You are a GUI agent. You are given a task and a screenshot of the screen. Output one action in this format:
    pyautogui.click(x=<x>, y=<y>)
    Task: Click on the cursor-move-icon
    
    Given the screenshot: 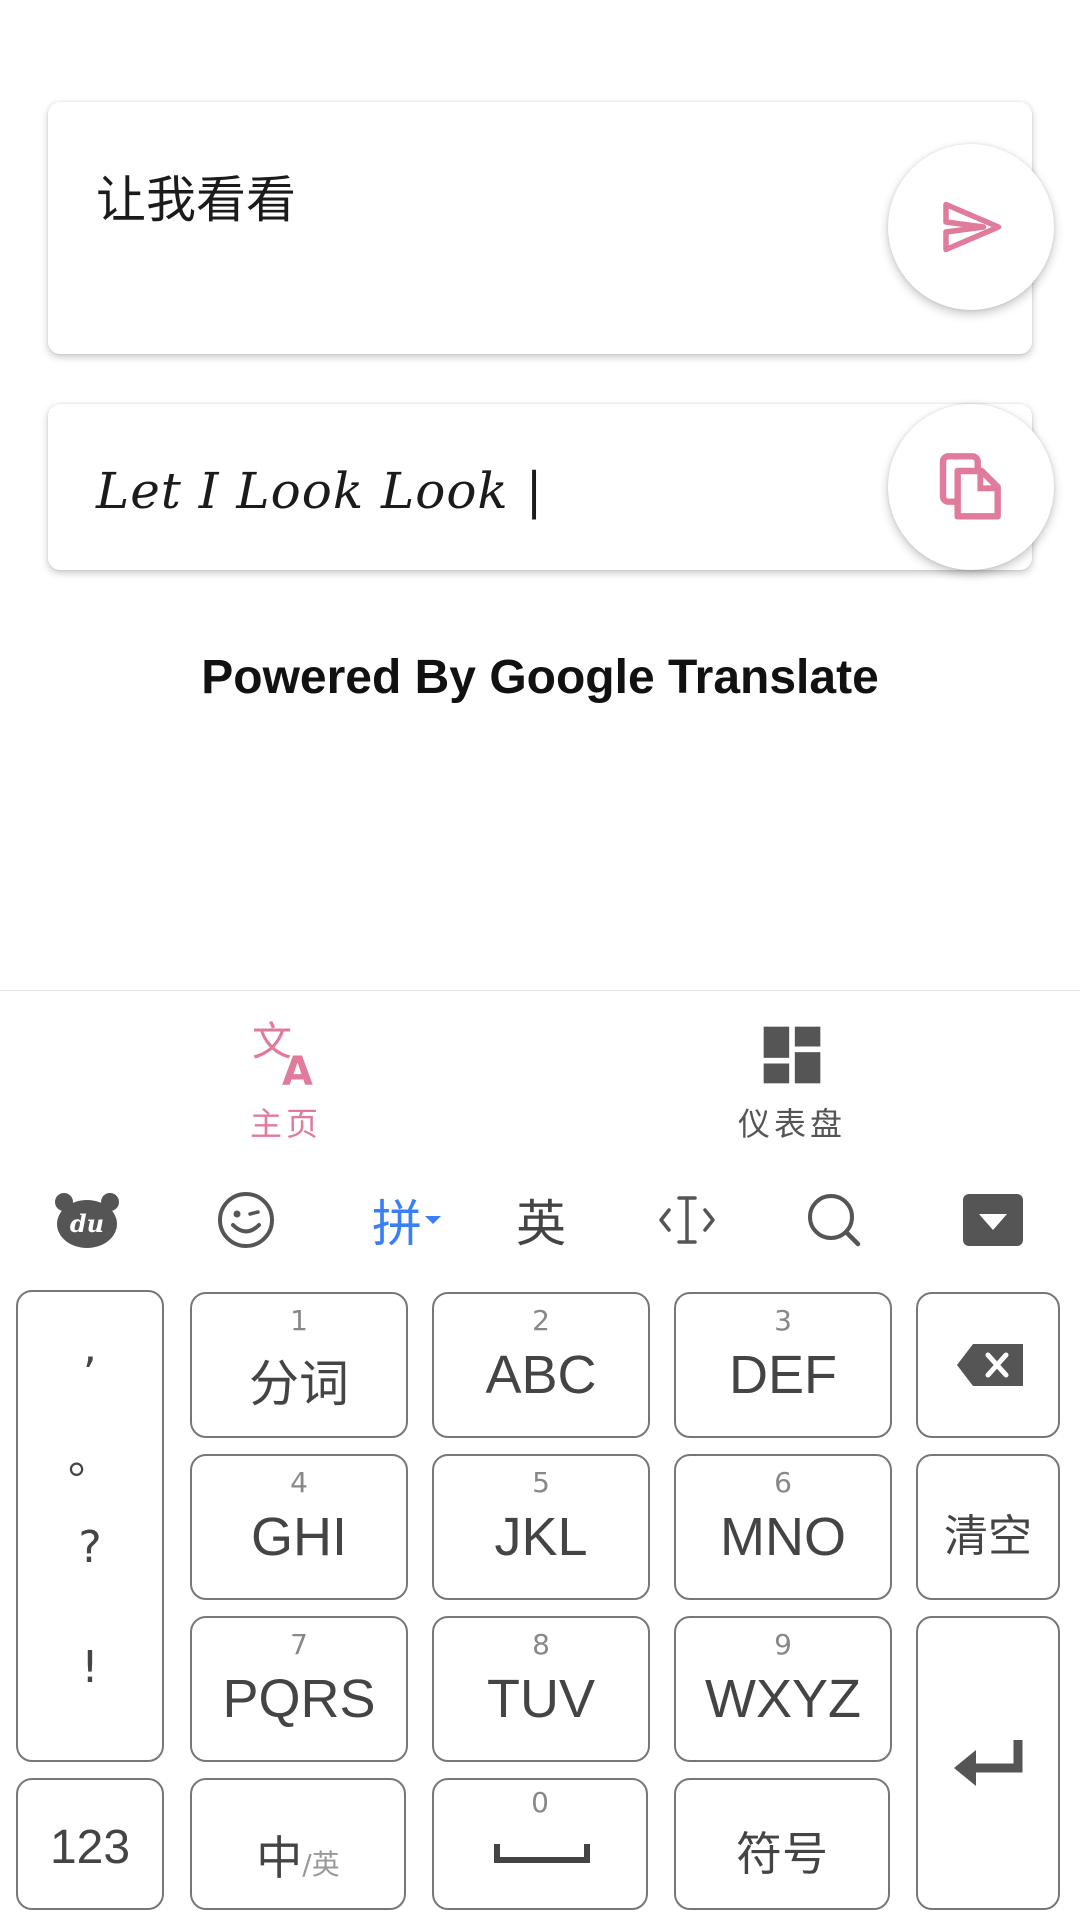 What is the action you would take?
    pyautogui.click(x=687, y=1220)
    